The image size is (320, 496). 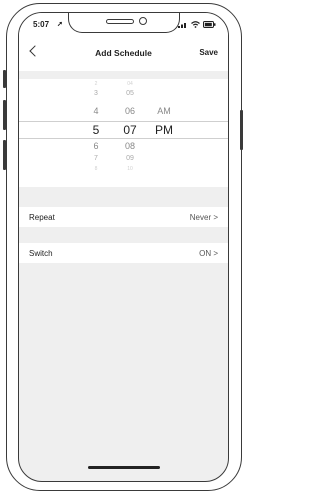 I want to click on home-indicator, so click(x=123, y=467).